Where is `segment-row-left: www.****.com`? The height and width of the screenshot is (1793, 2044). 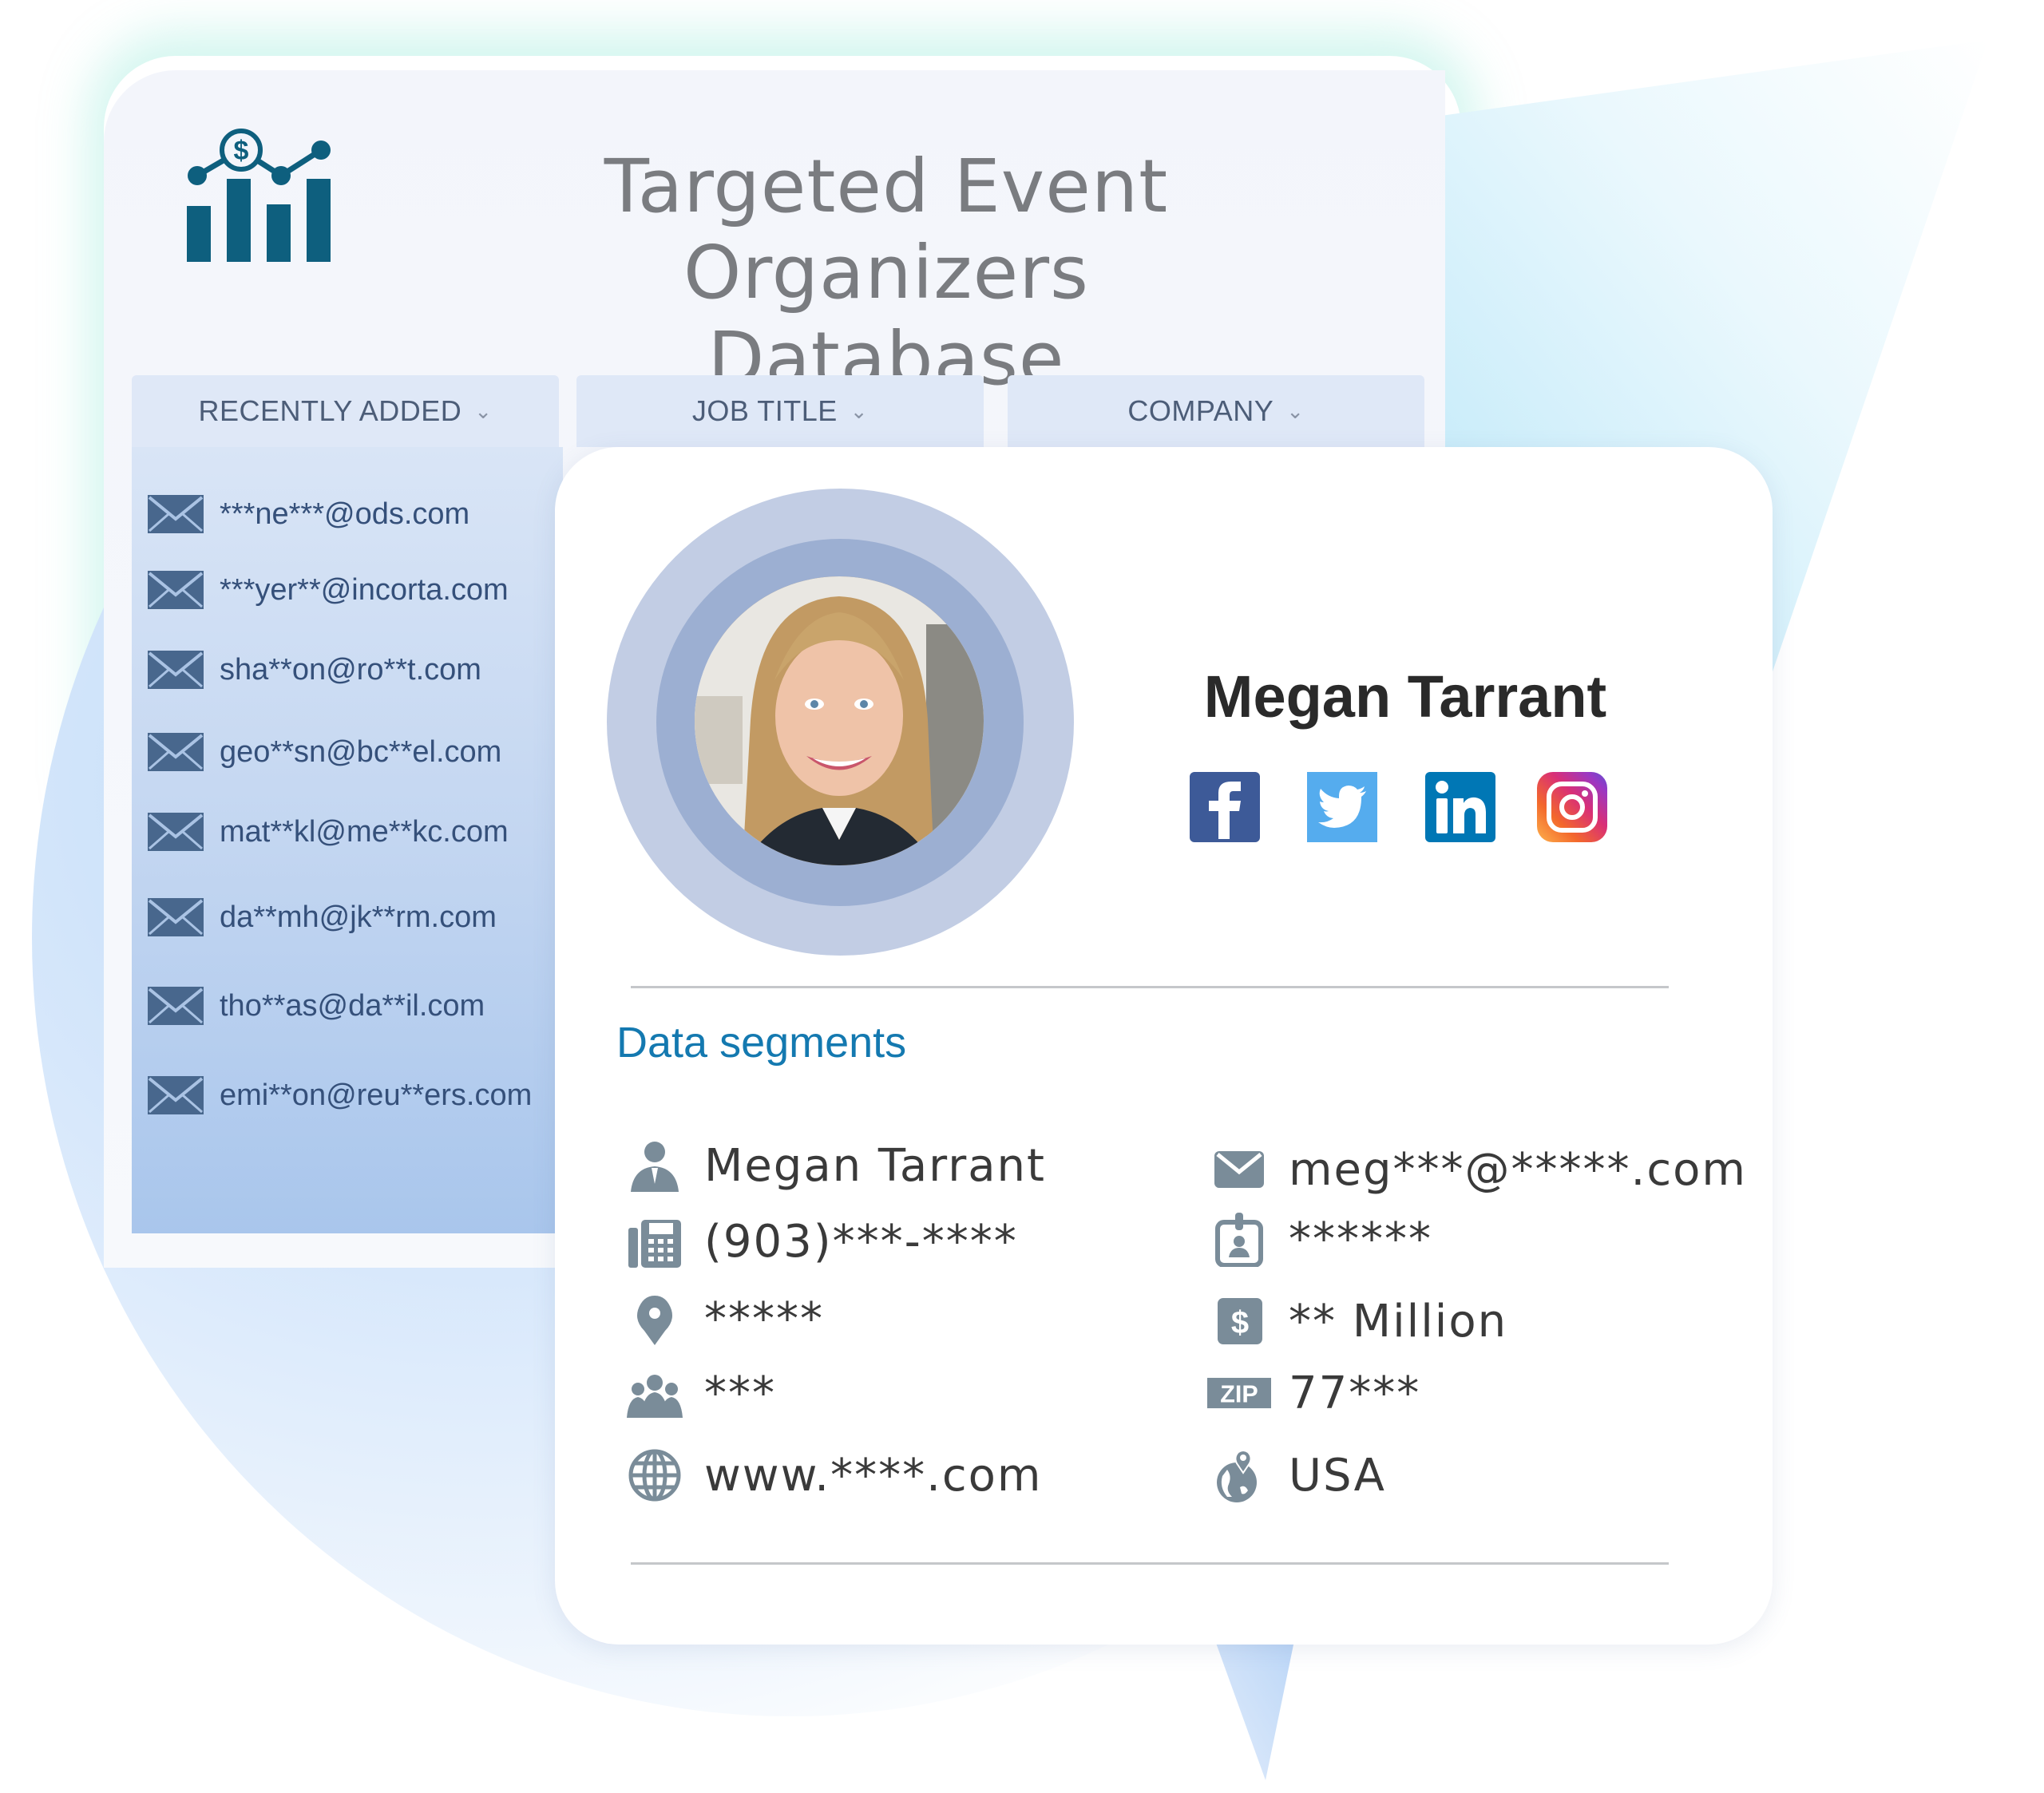
segment-row-left: www.****.com is located at coordinates (832, 1475).